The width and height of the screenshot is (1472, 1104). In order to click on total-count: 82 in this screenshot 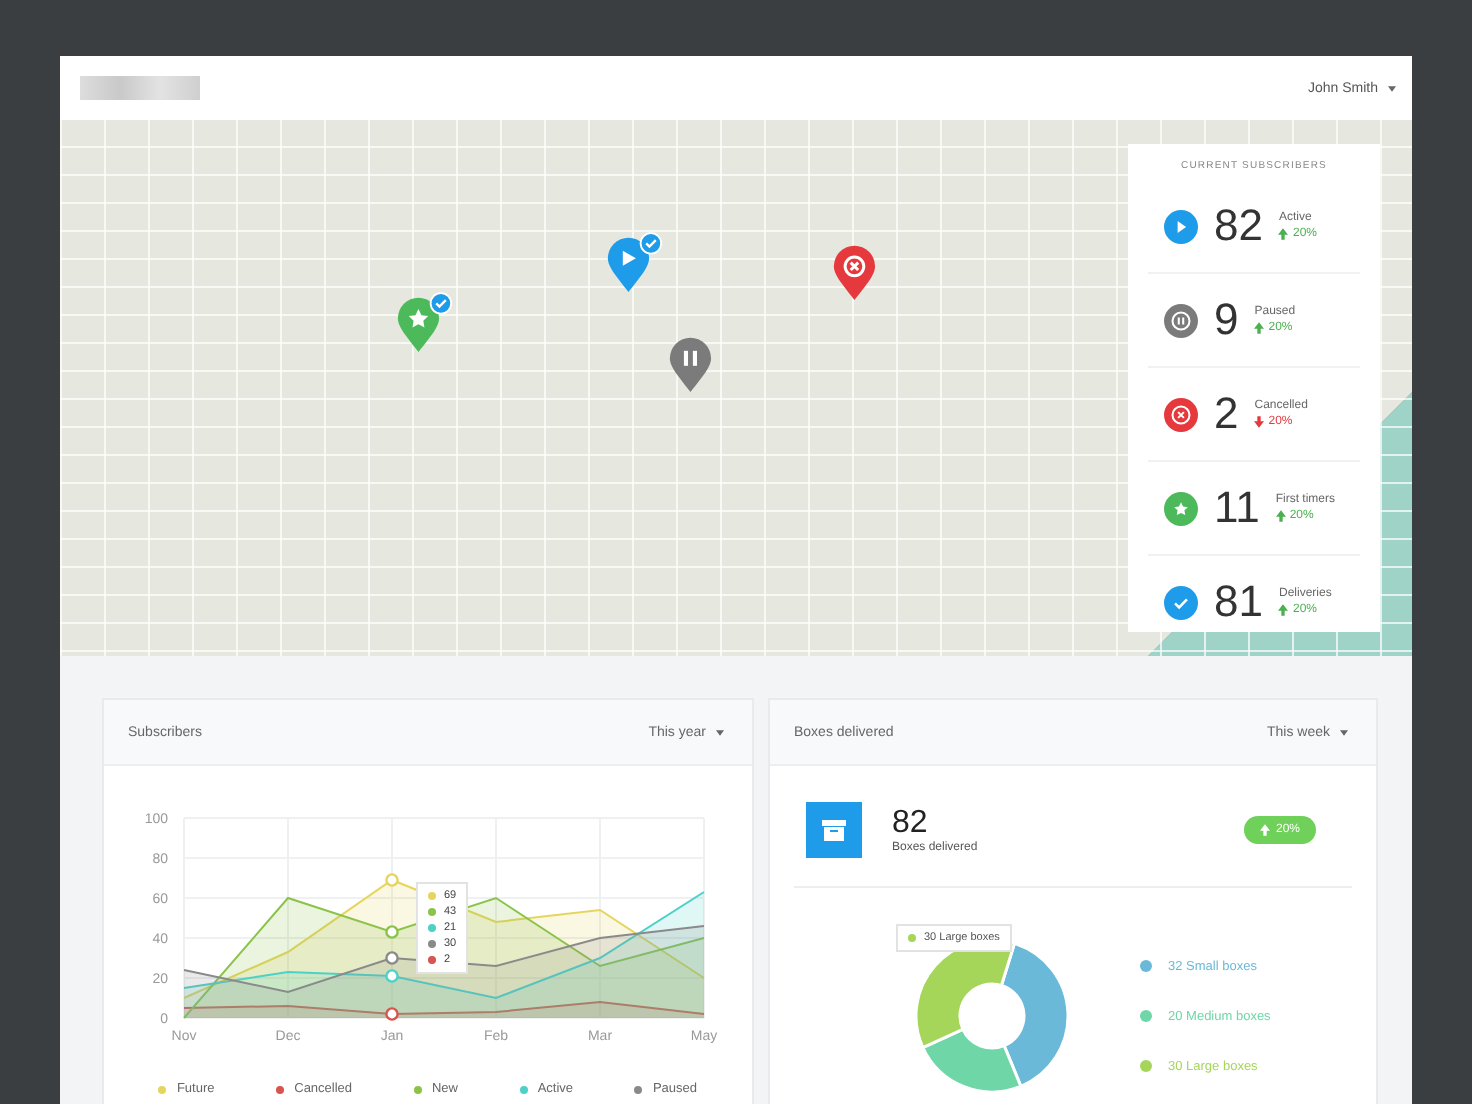, I will do `click(911, 823)`.